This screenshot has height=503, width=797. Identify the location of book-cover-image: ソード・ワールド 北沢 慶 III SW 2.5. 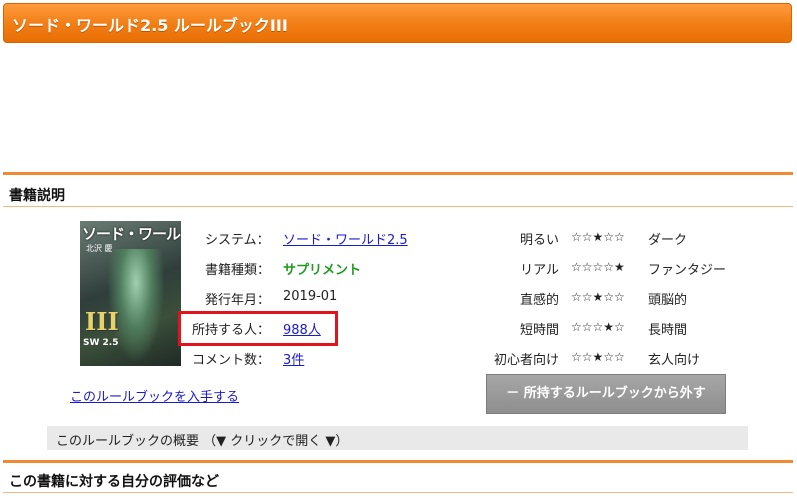
(130, 293).